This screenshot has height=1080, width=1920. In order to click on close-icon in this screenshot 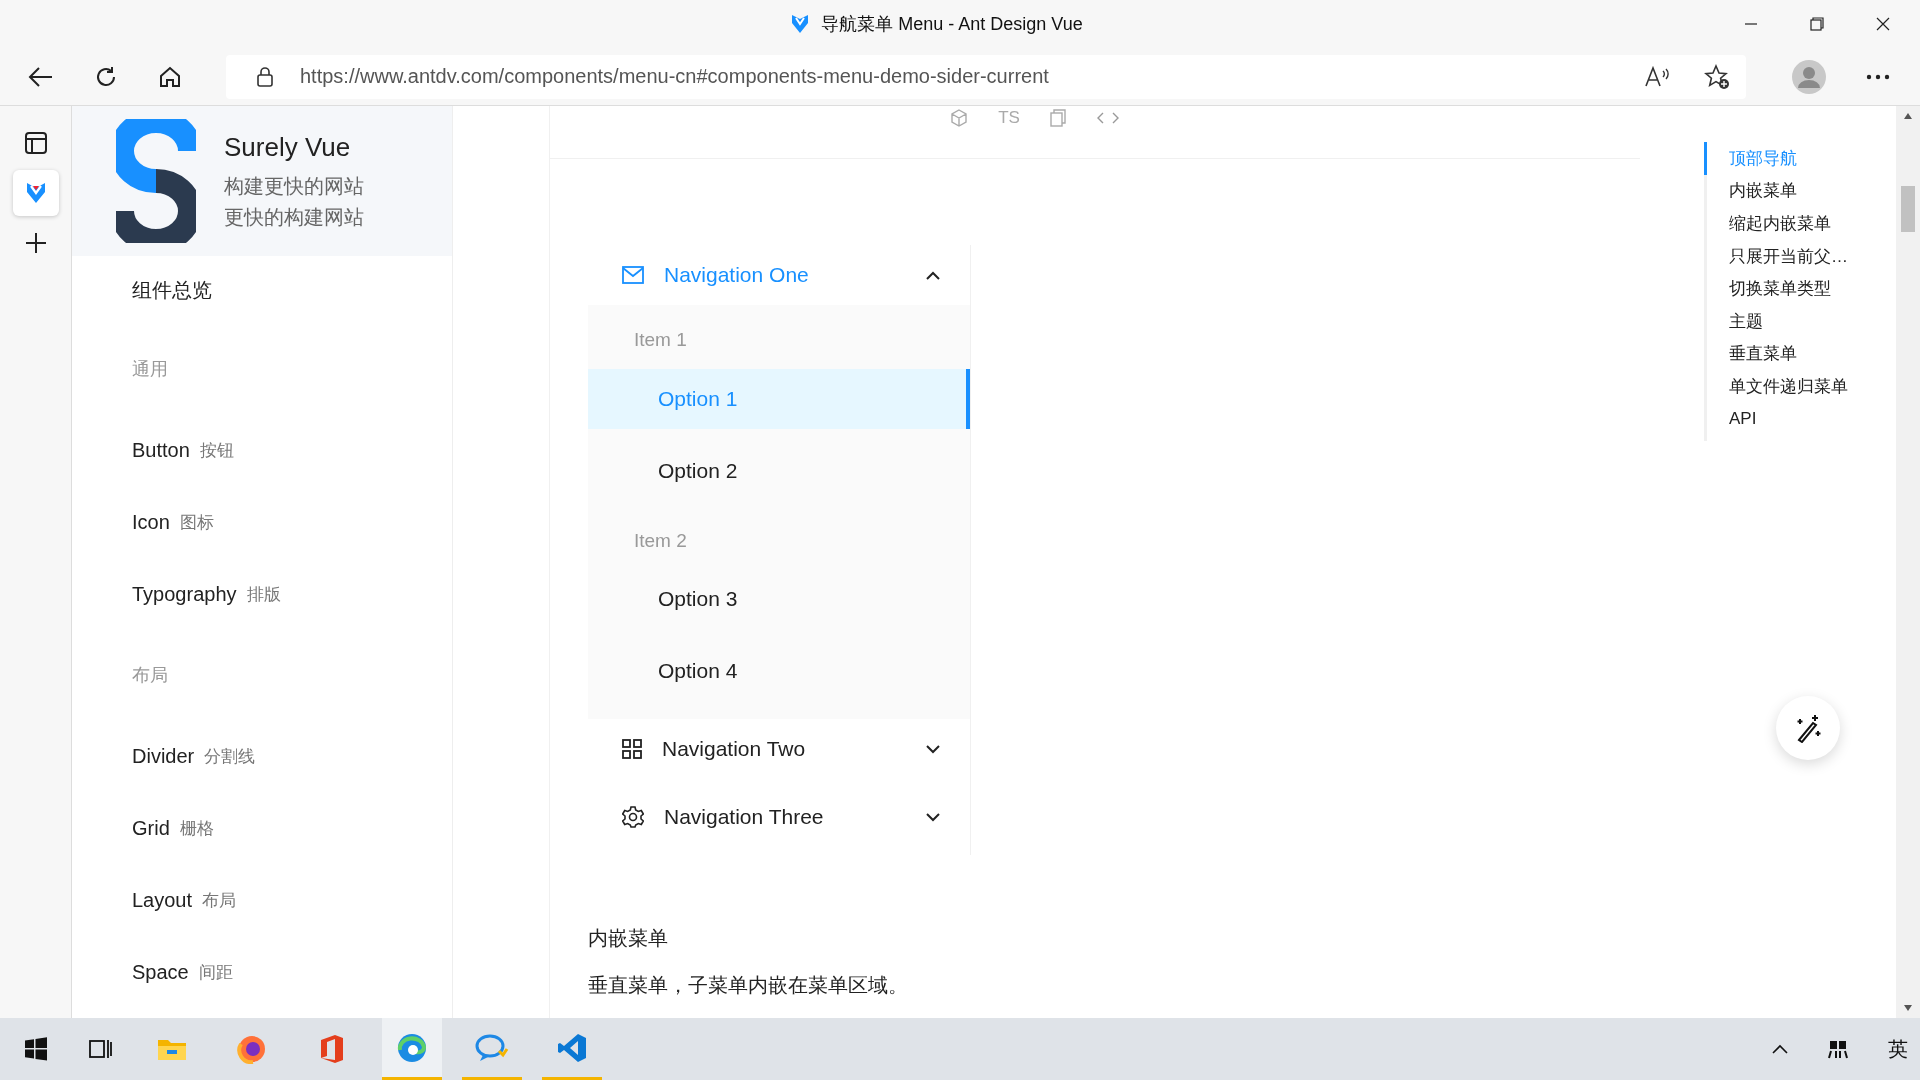, I will do `click(1883, 24)`.